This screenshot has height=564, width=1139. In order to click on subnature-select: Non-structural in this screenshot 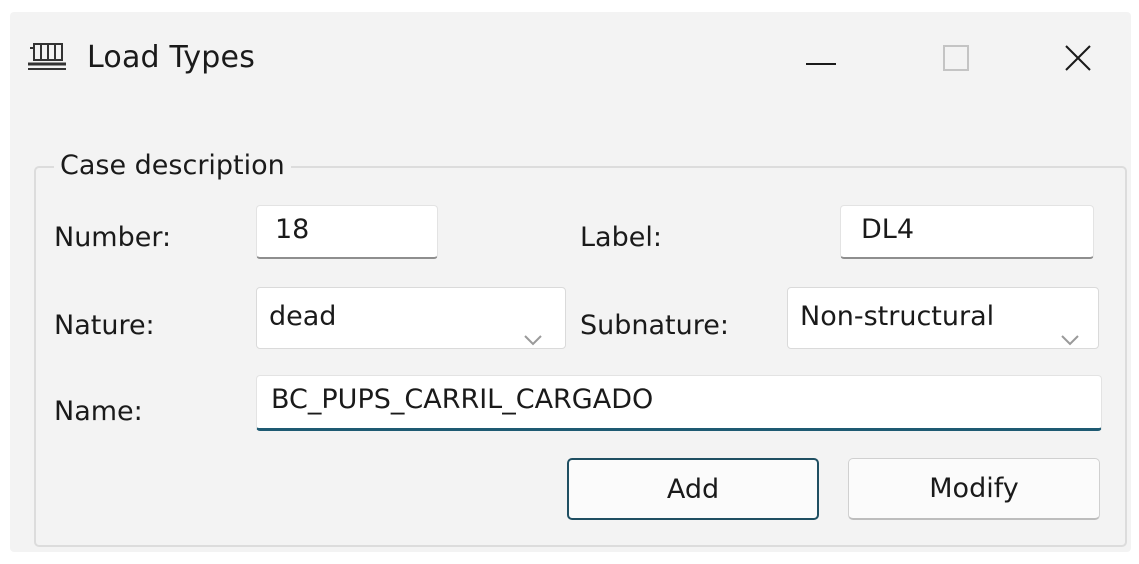, I will do `click(943, 318)`.